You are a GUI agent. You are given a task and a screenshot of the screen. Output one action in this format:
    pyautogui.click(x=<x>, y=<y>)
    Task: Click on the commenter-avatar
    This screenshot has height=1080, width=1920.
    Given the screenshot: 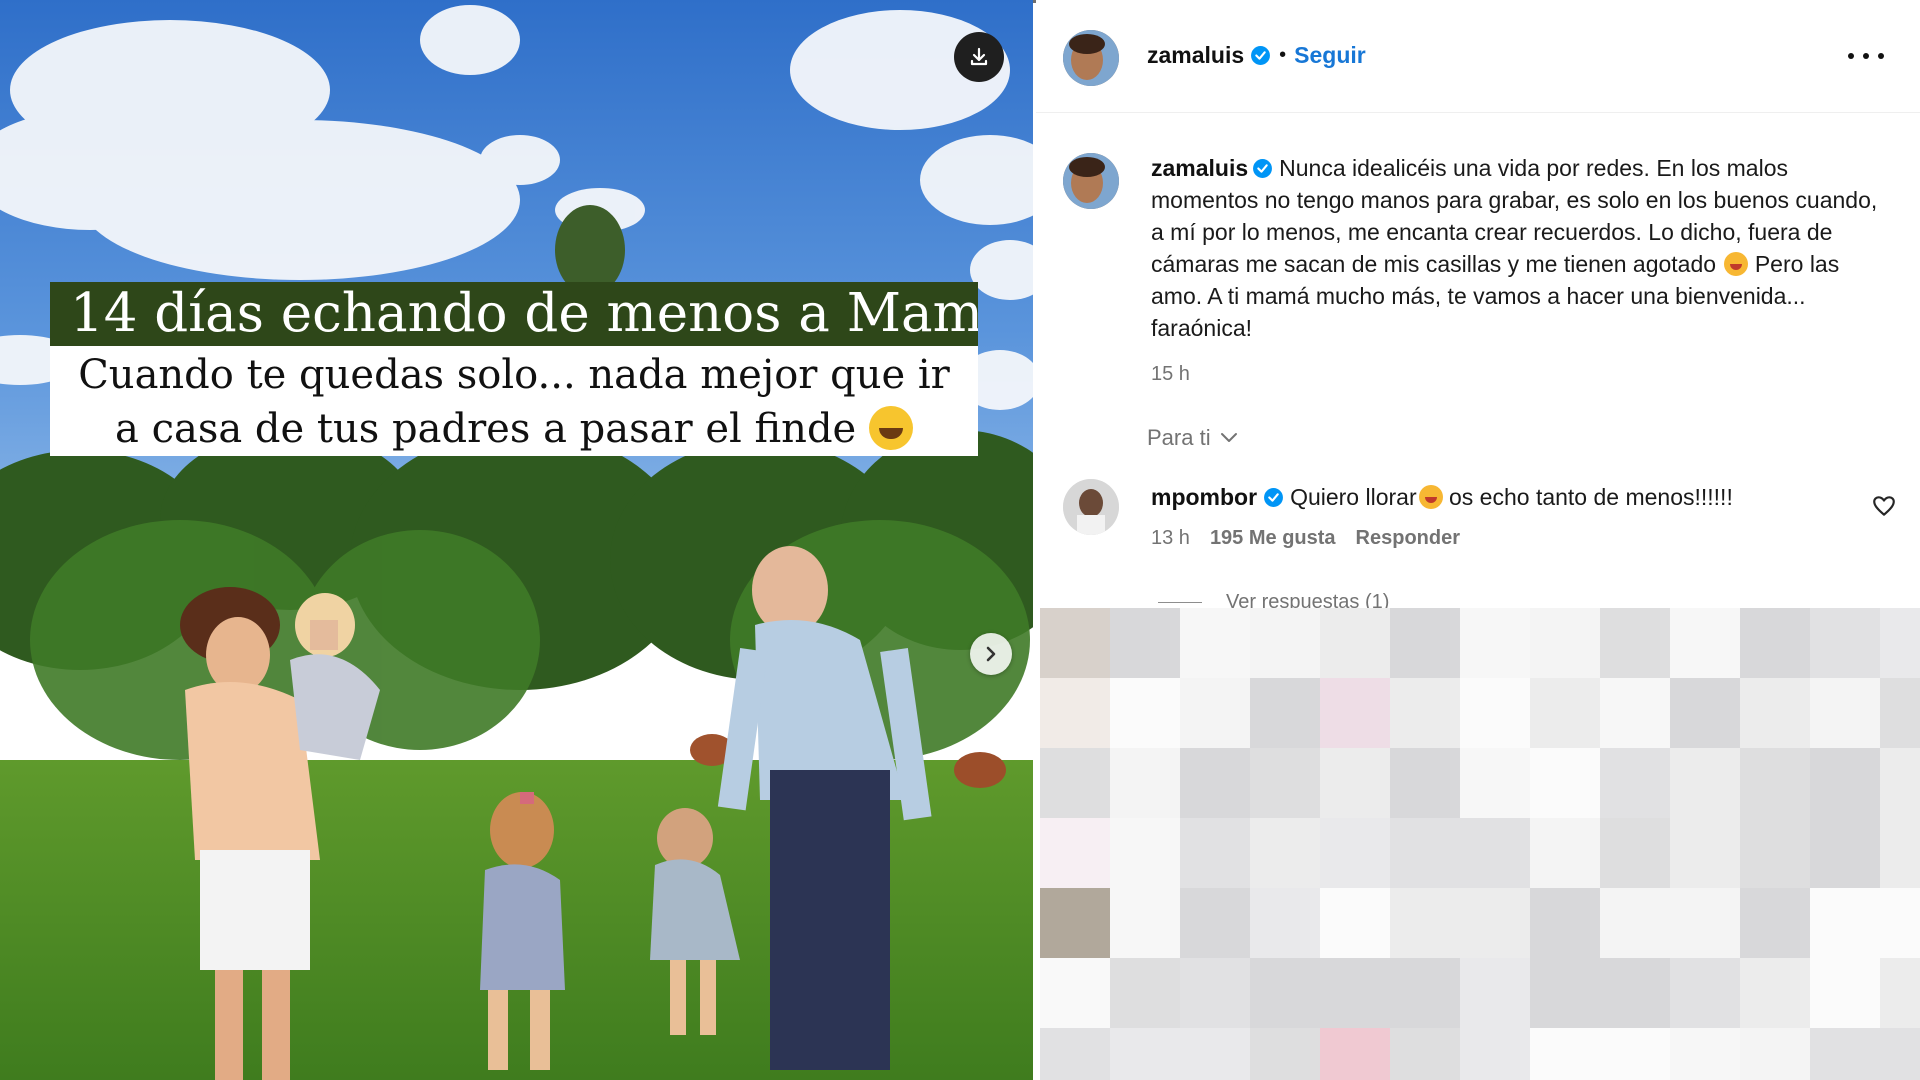 What is the action you would take?
    pyautogui.click(x=1091, y=507)
    